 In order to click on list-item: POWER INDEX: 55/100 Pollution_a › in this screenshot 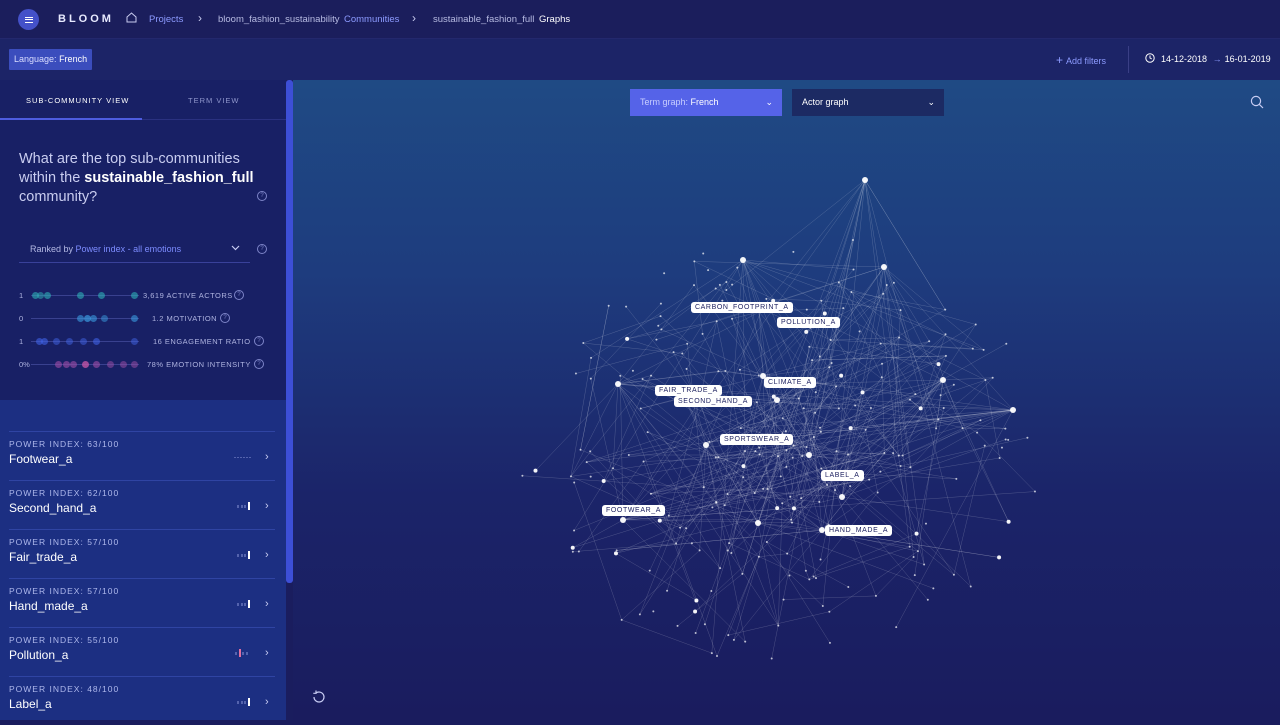, I will do `click(142, 651)`.